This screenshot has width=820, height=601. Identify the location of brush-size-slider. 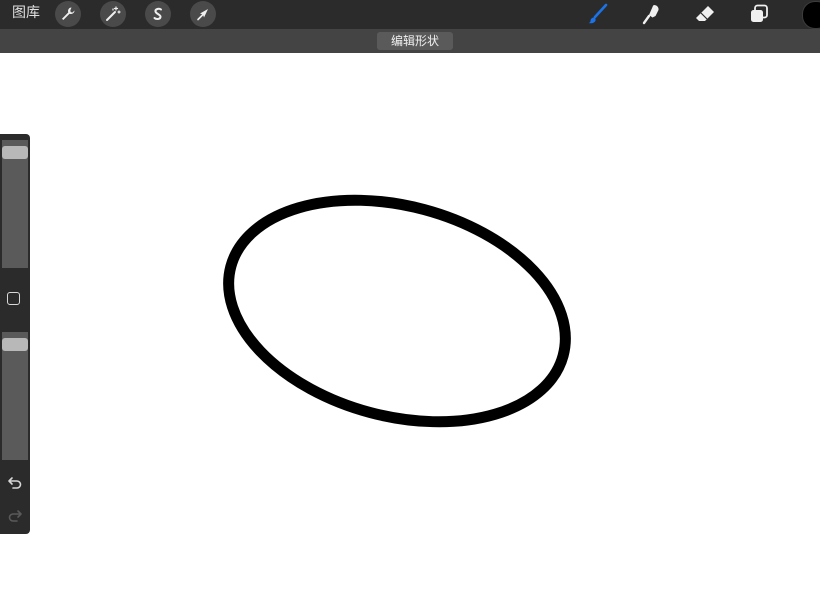
(15, 204).